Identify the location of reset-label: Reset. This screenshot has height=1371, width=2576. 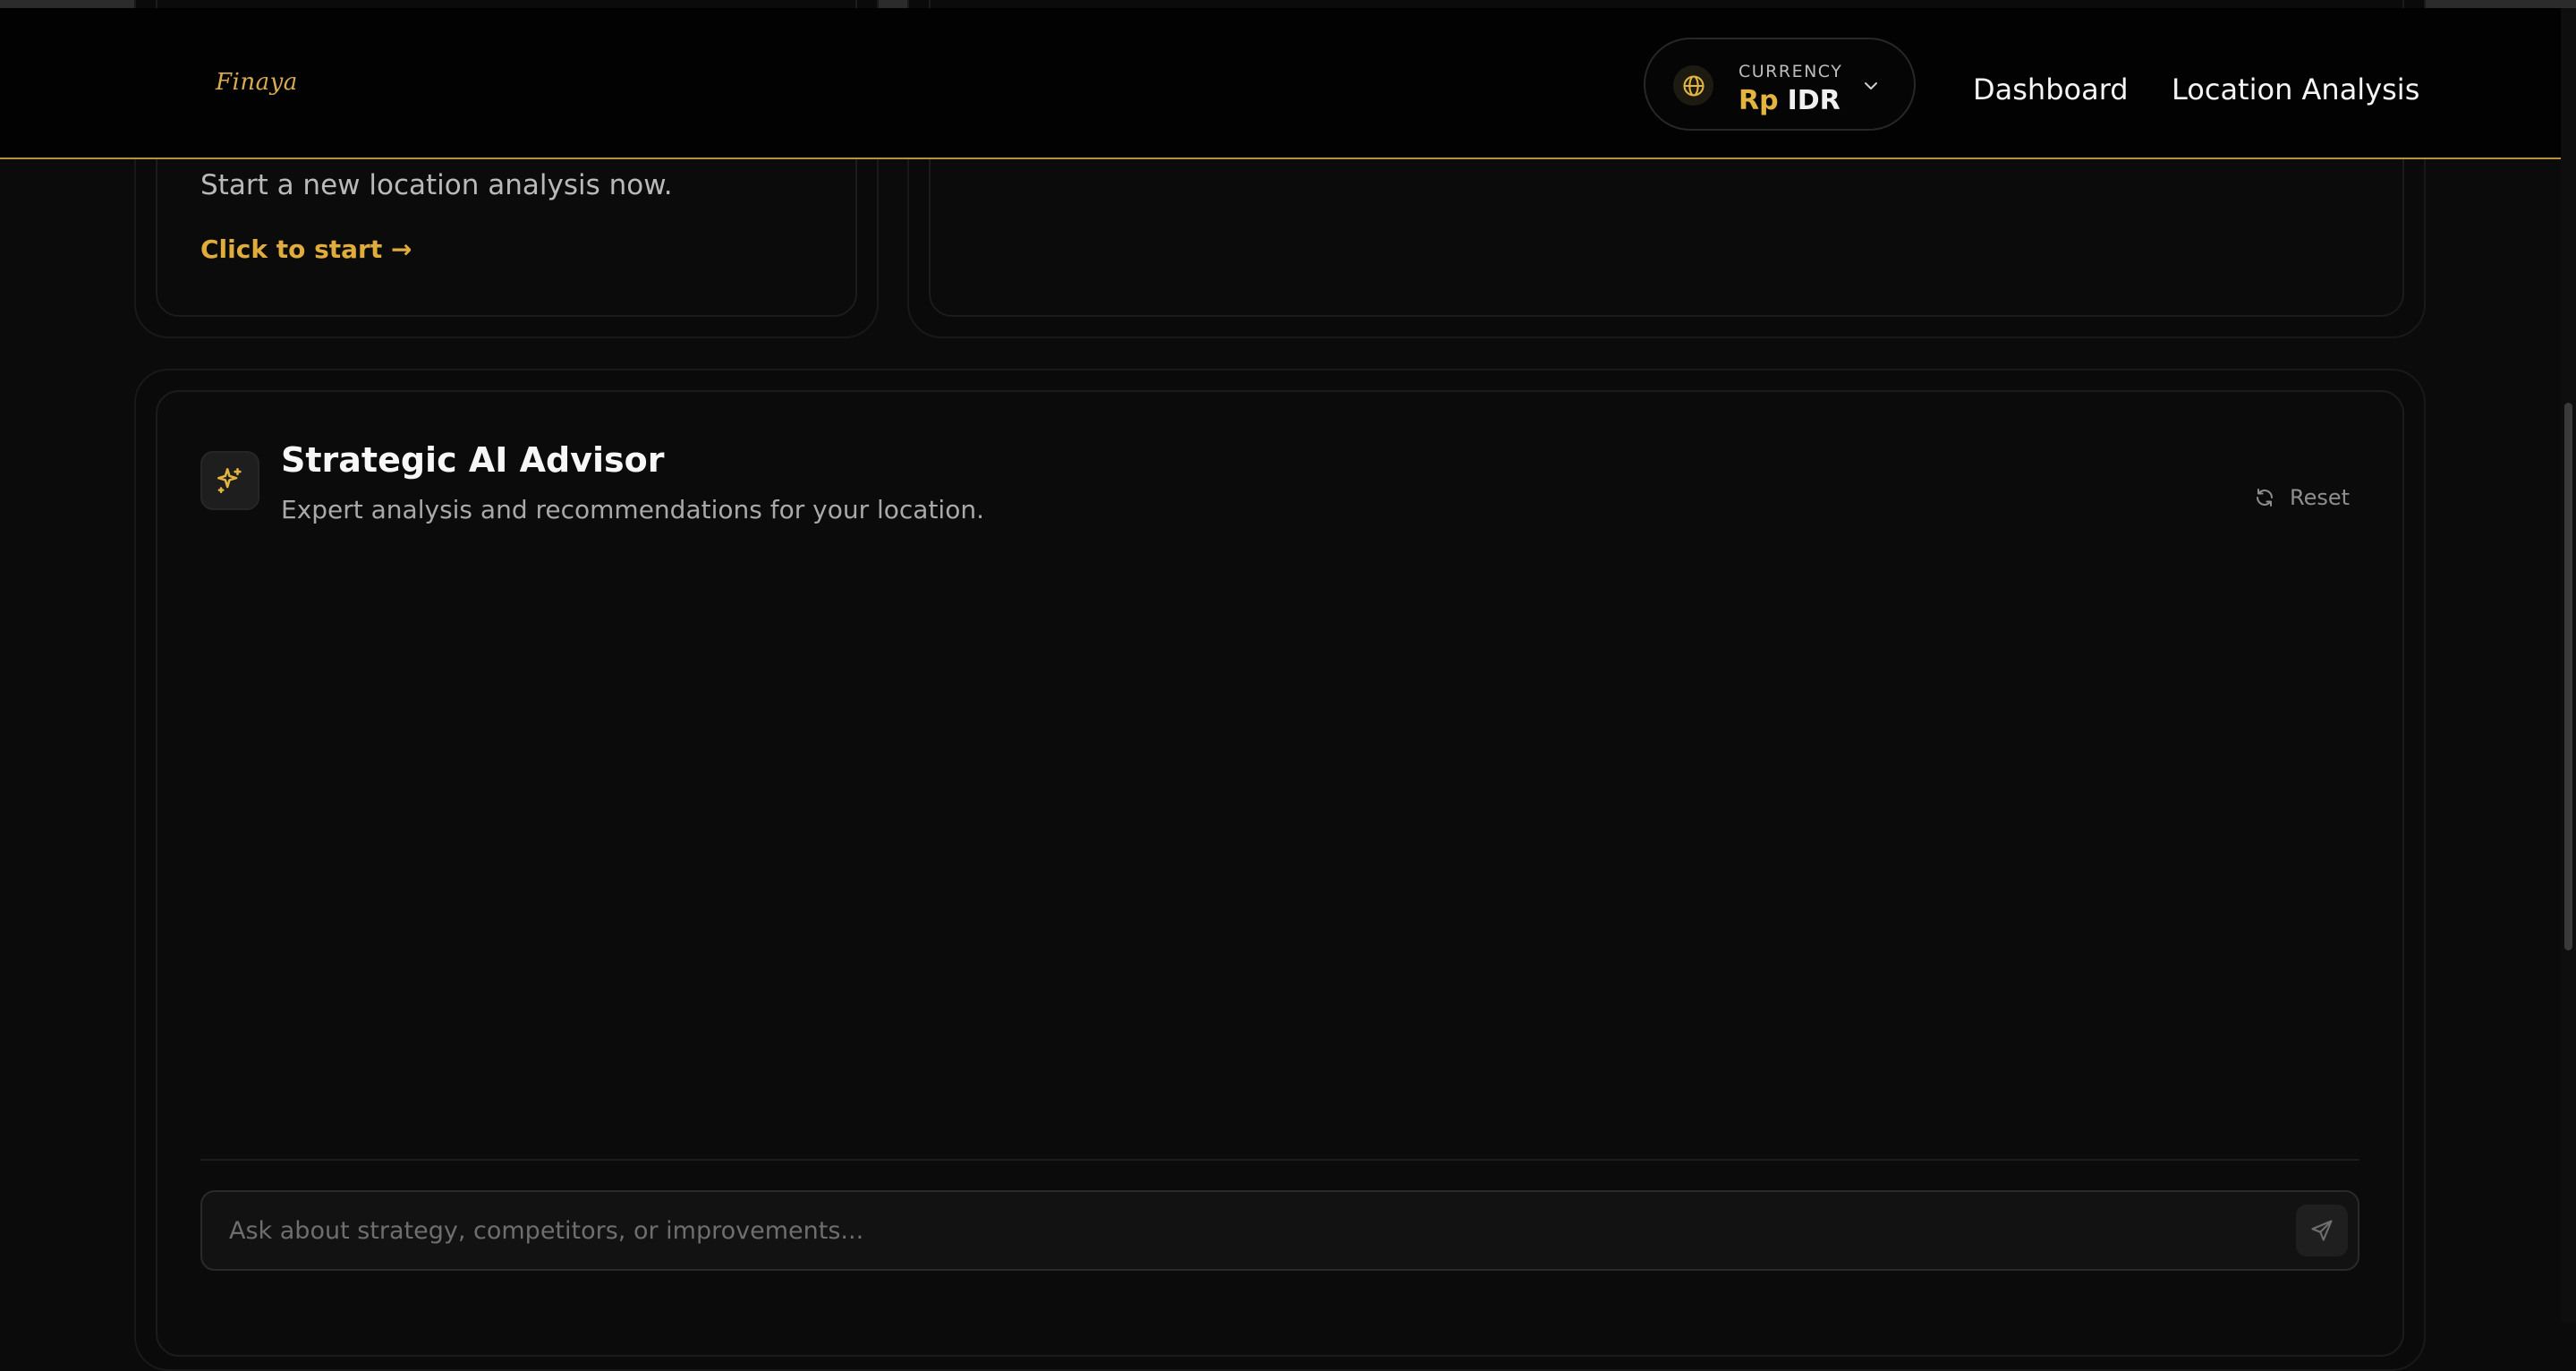
(2320, 497).